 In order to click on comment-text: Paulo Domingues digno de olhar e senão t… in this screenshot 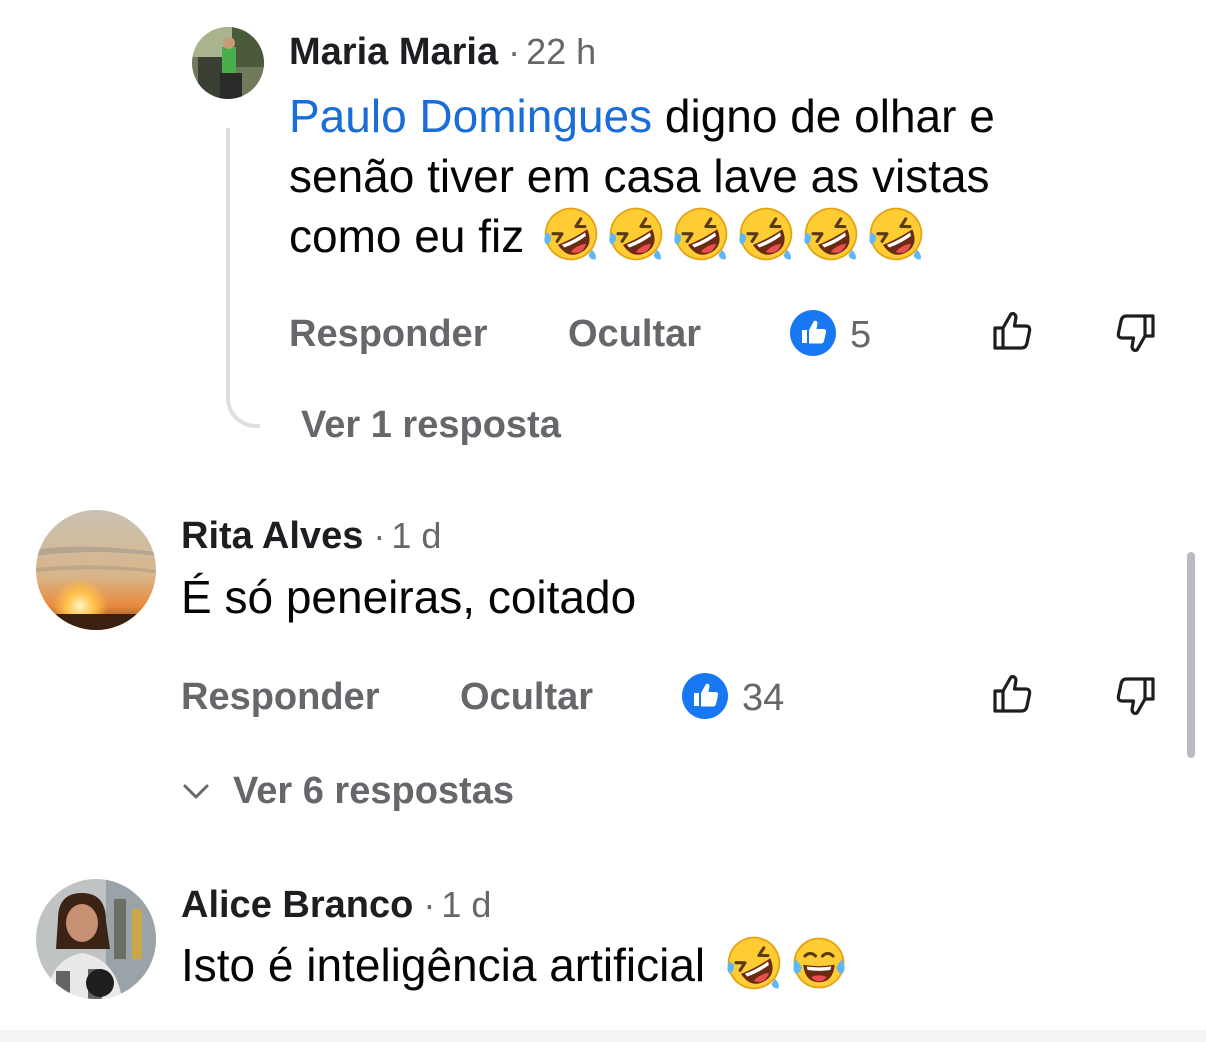, I will do `click(699, 176)`.